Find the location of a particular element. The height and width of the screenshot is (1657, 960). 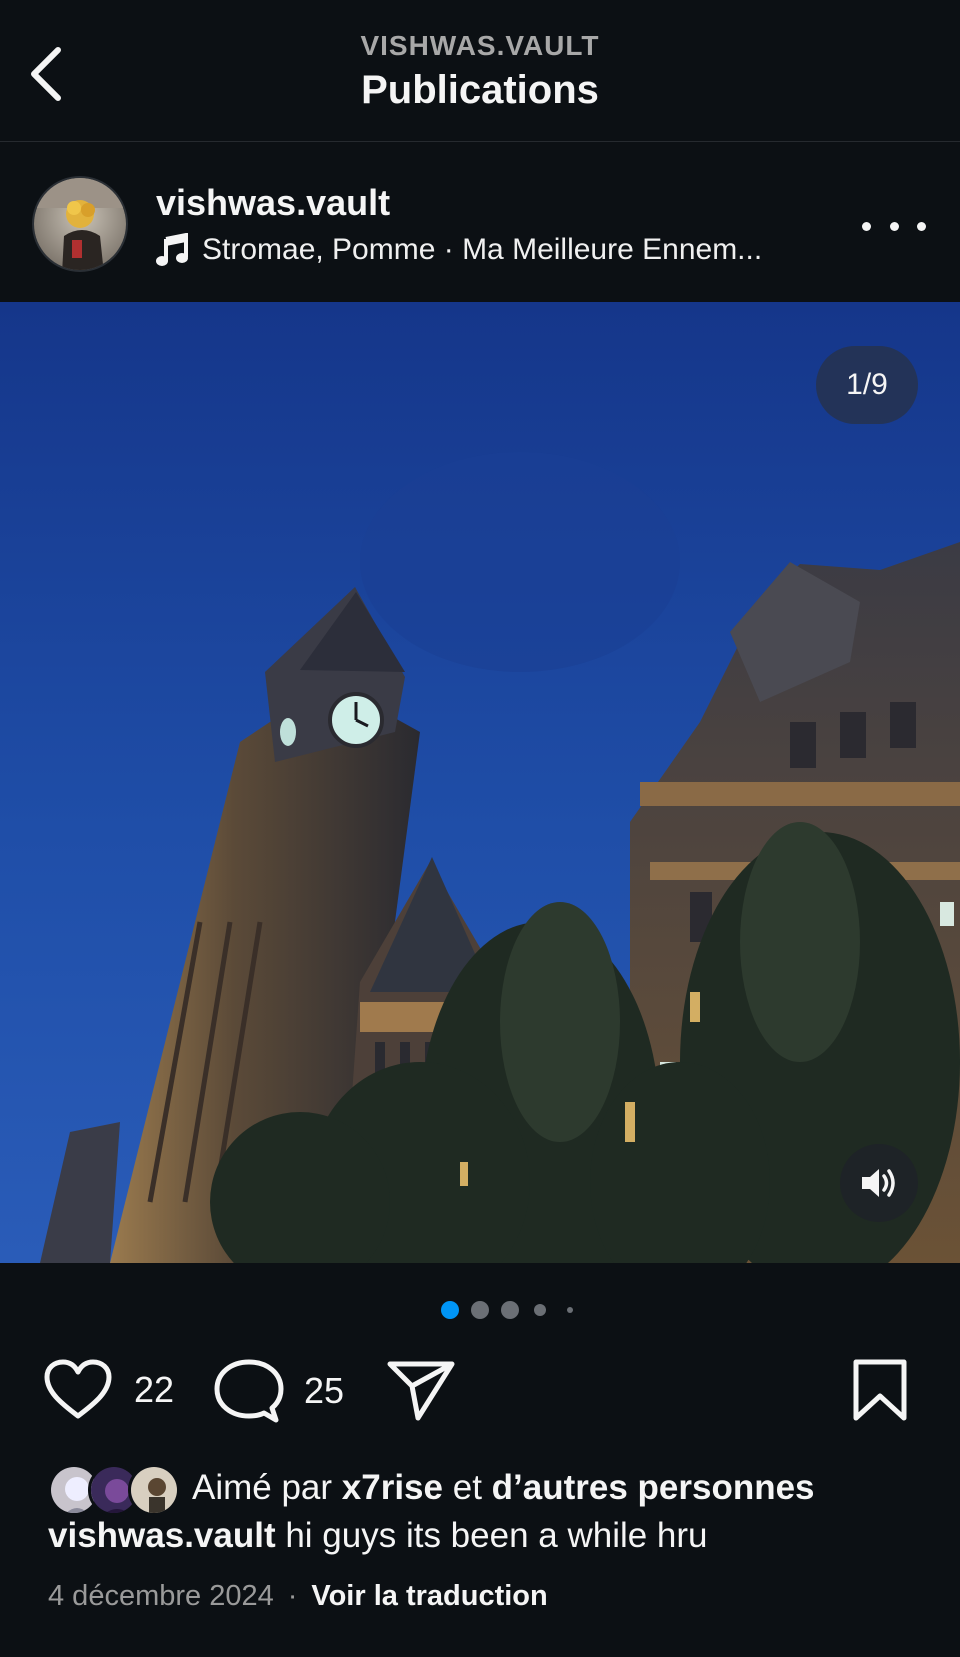

speaker-icon is located at coordinates (878, 1183).